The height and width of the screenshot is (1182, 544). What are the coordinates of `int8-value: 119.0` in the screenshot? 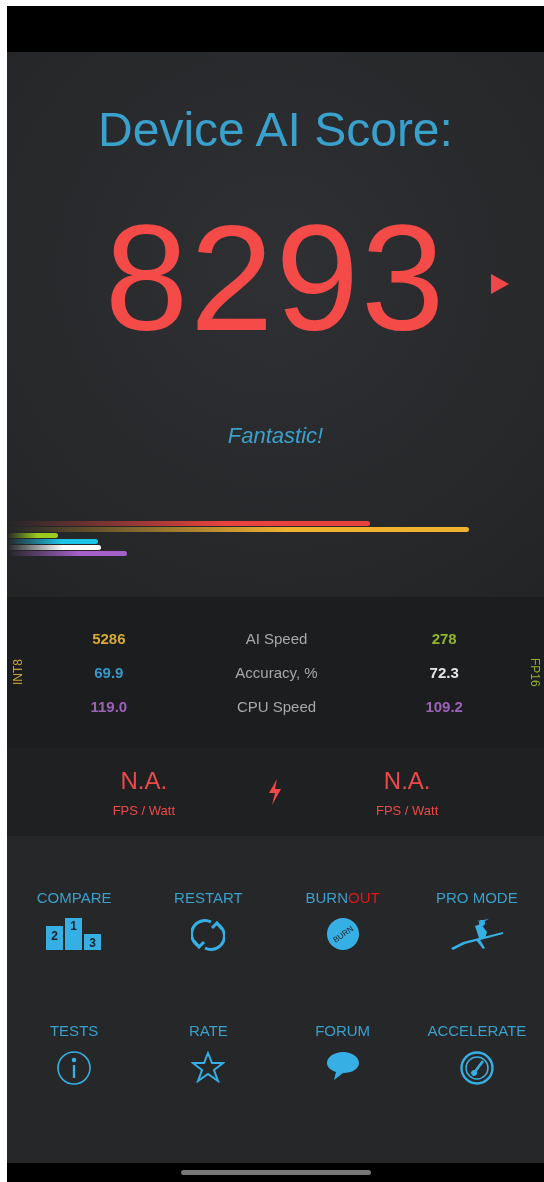 It's located at (109, 706).